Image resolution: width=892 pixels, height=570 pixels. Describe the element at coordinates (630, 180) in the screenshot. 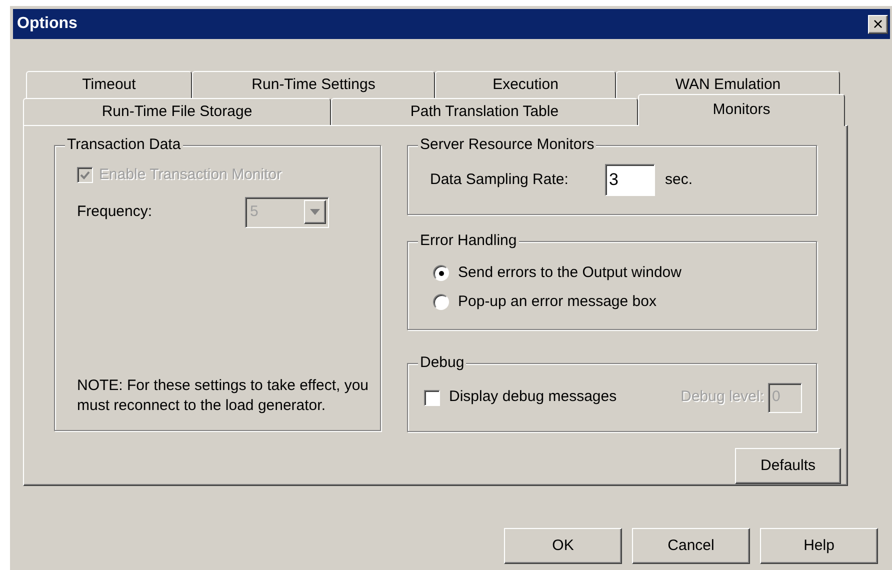

I see `sampling-rate-field: 3` at that location.